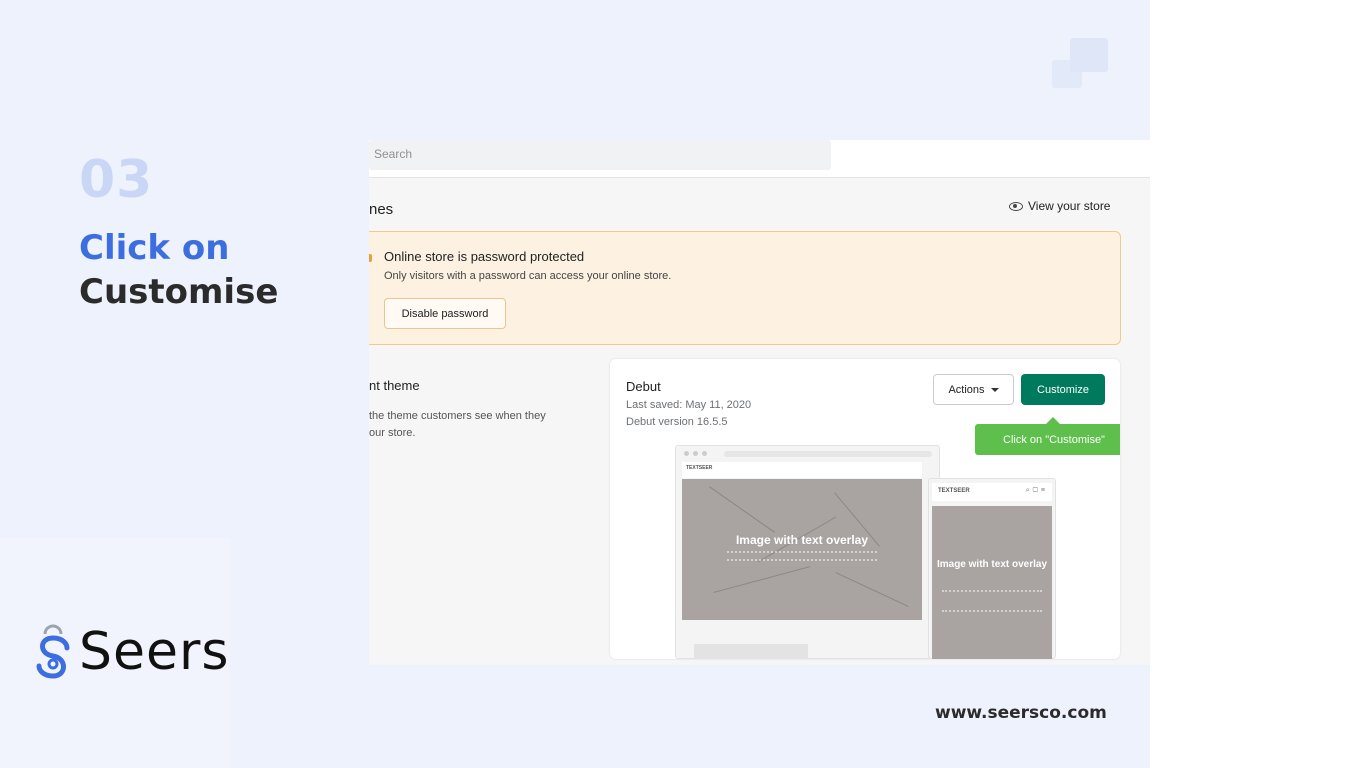  What do you see at coordinates (445, 313) in the screenshot?
I see `disable-password-button: Disable password` at bounding box center [445, 313].